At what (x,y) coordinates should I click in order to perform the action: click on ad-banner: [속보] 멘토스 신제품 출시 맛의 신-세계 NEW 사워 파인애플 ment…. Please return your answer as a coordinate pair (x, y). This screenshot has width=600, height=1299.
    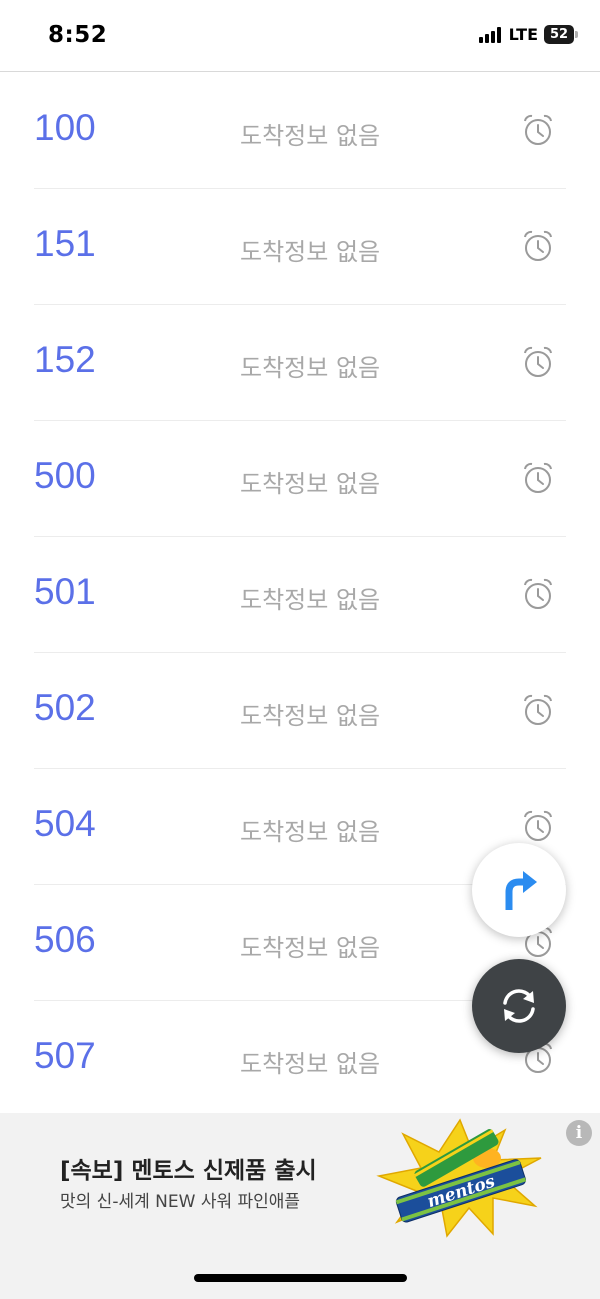
    Looking at the image, I should click on (300, 1206).